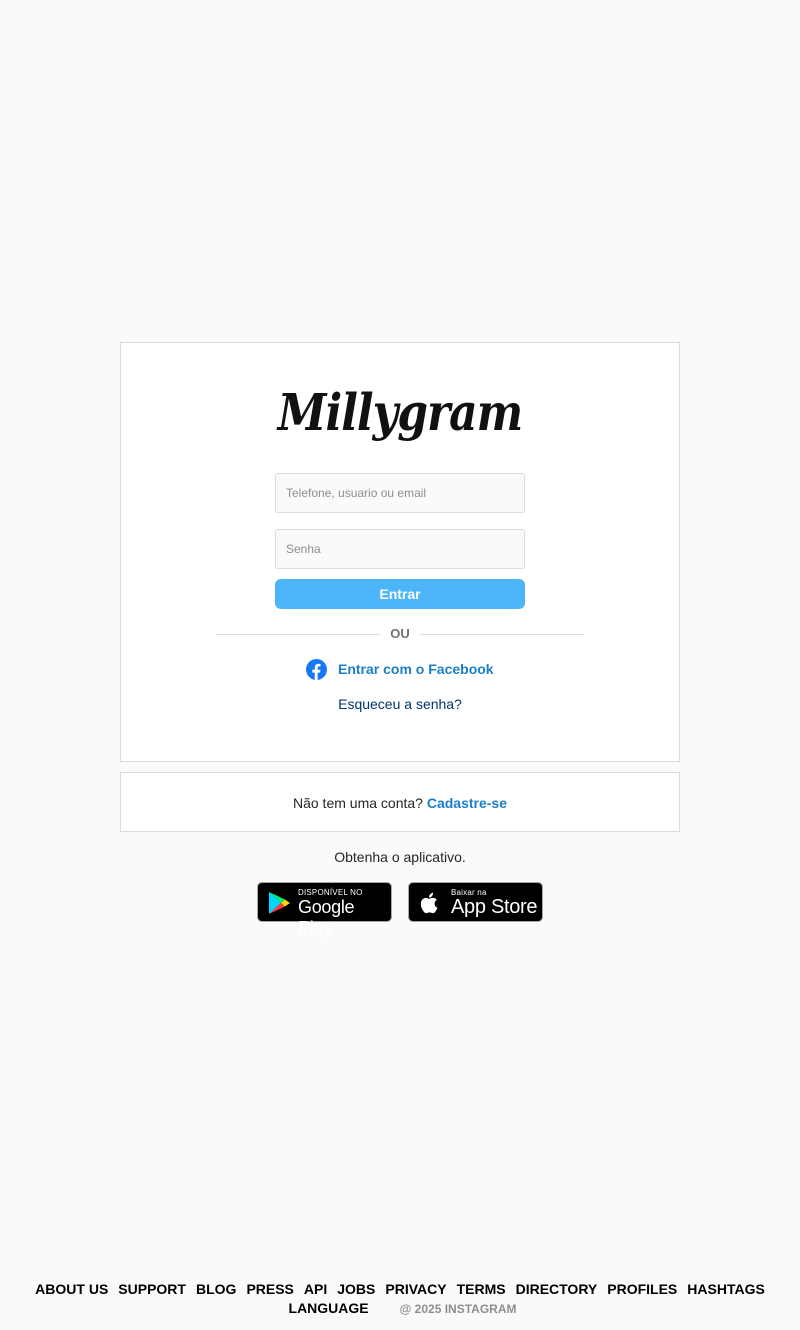 This screenshot has width=800, height=1330. What do you see at coordinates (316, 669) in the screenshot?
I see `facebook-icon` at bounding box center [316, 669].